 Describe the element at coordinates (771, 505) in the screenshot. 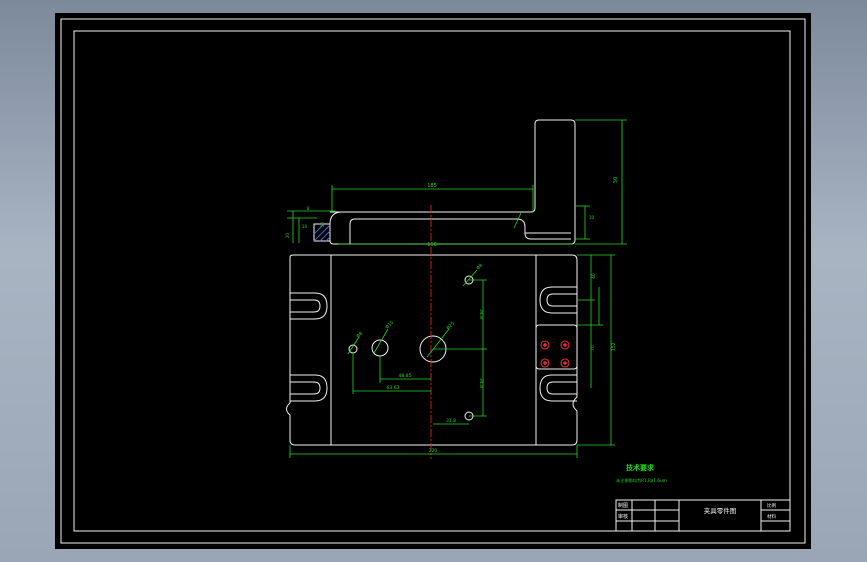

I see `title-block-scale: 比例` at that location.